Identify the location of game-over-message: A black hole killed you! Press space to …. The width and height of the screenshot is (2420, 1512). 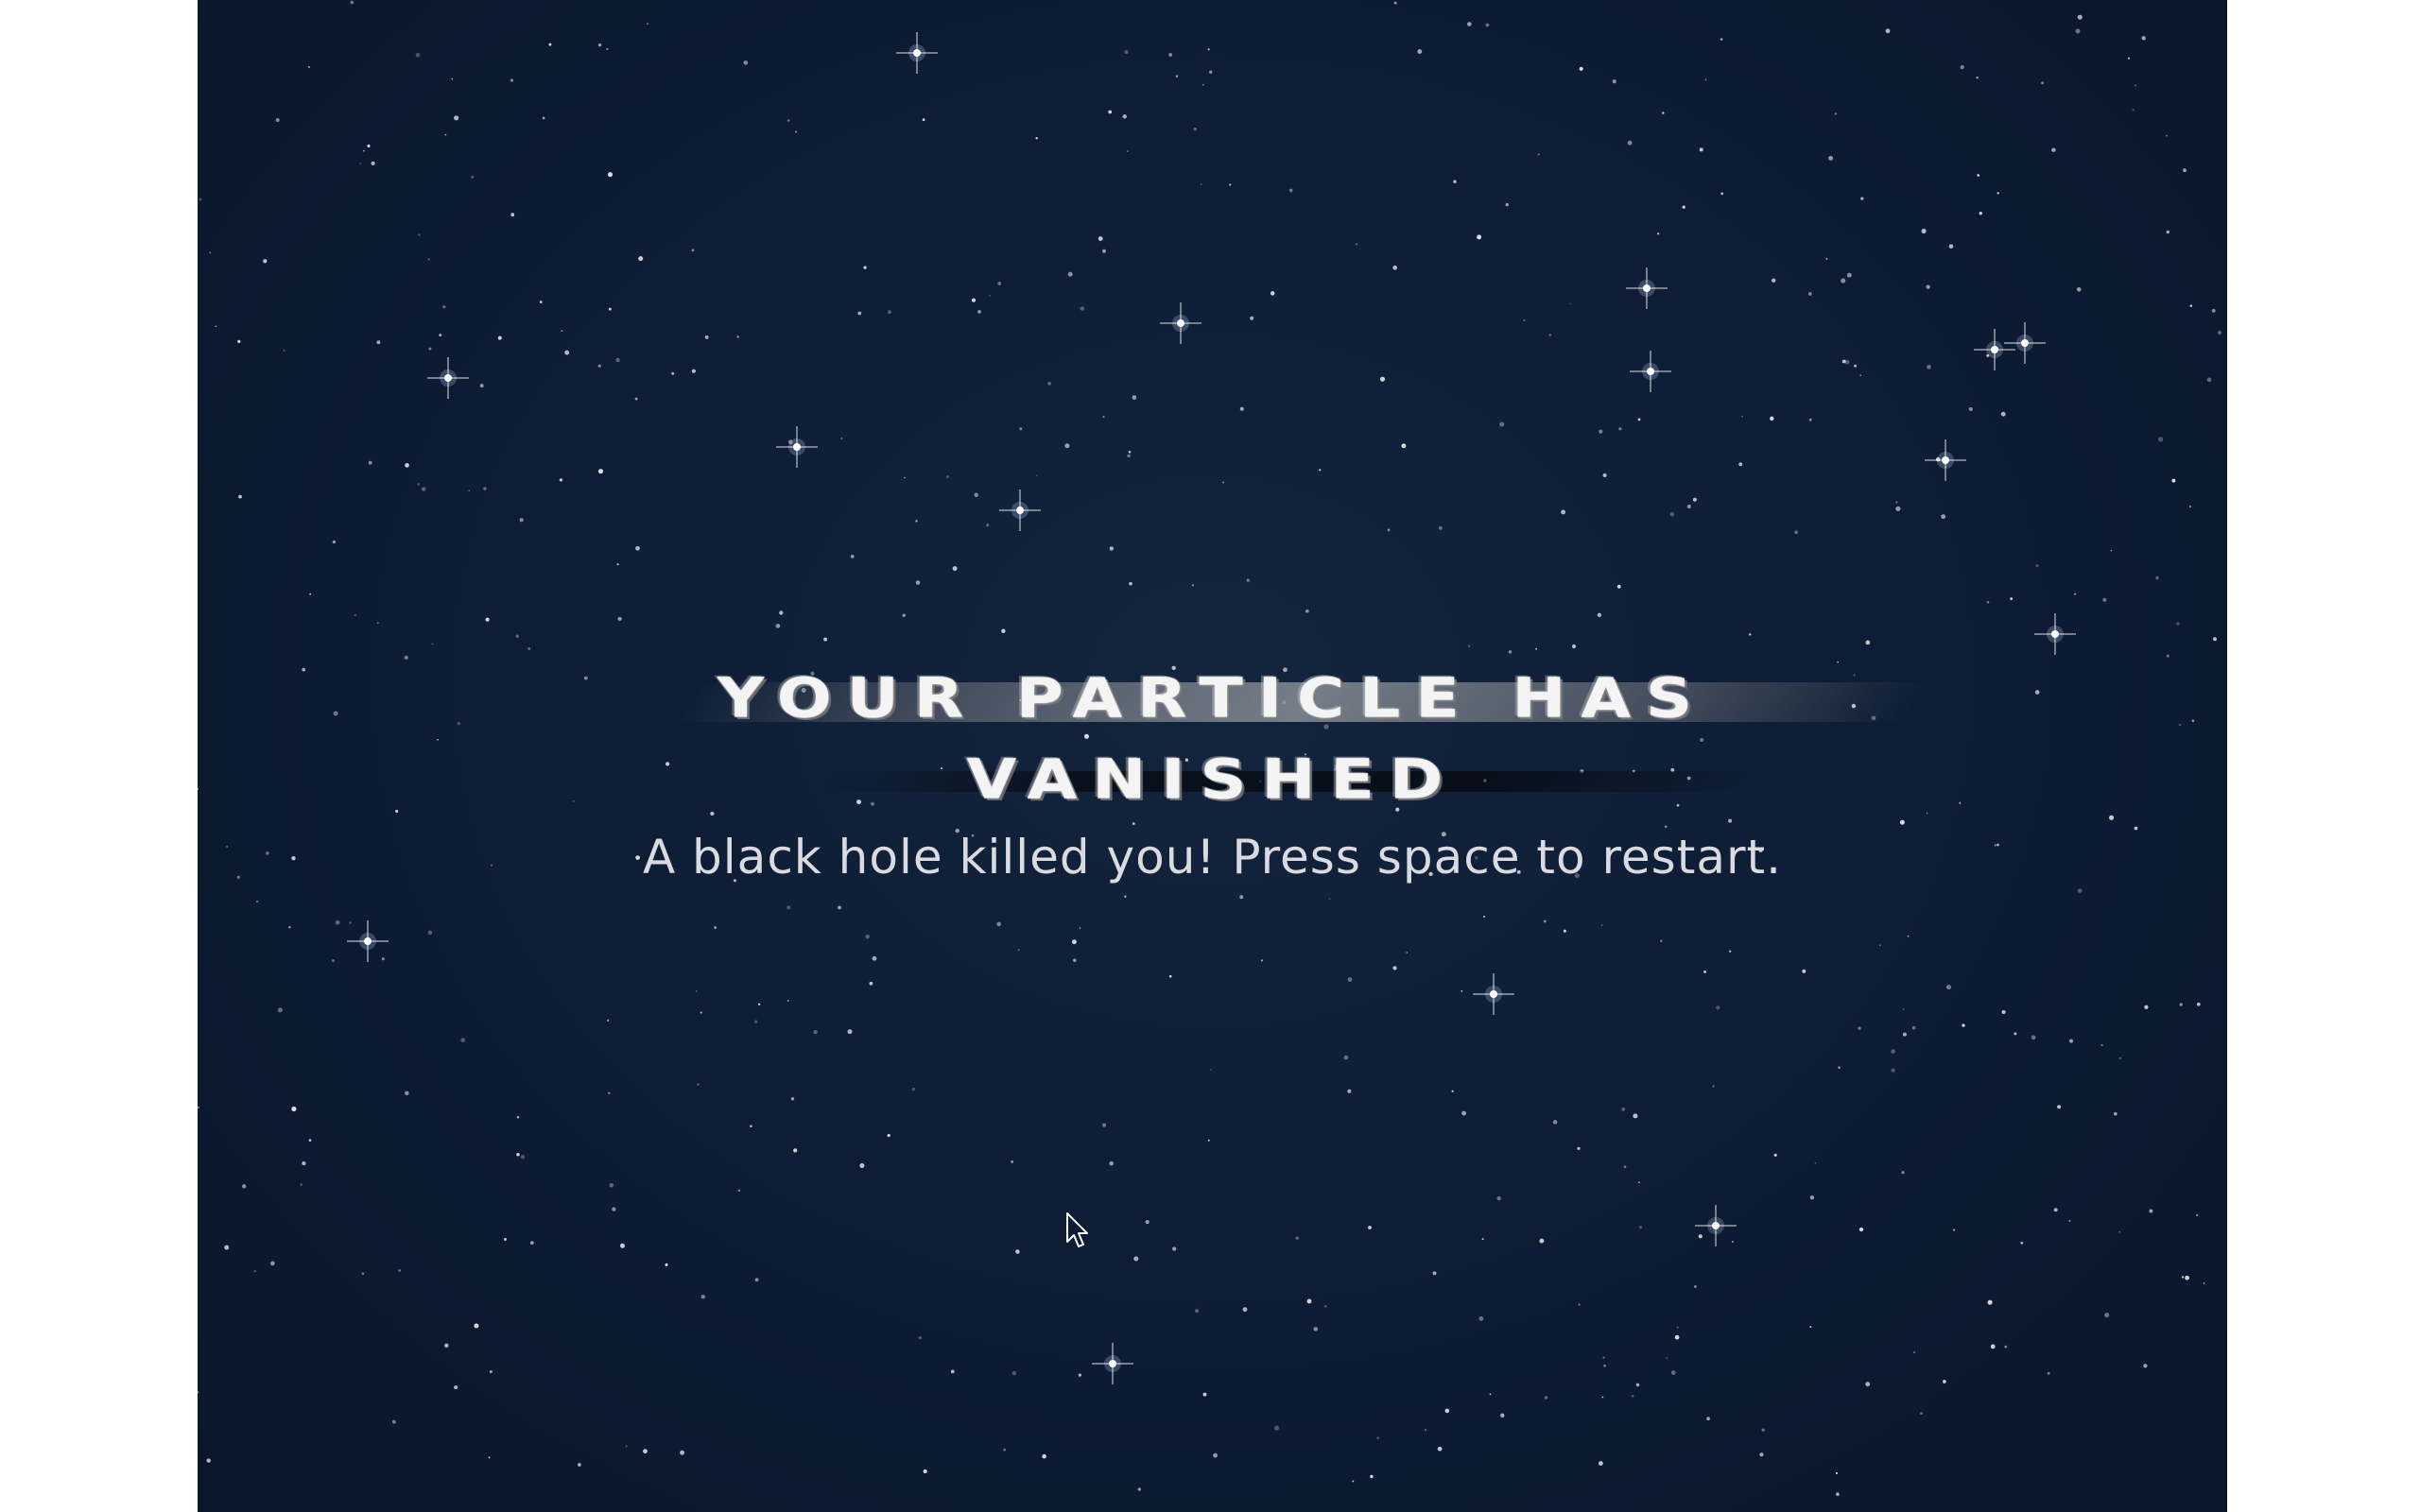
(1212, 857).